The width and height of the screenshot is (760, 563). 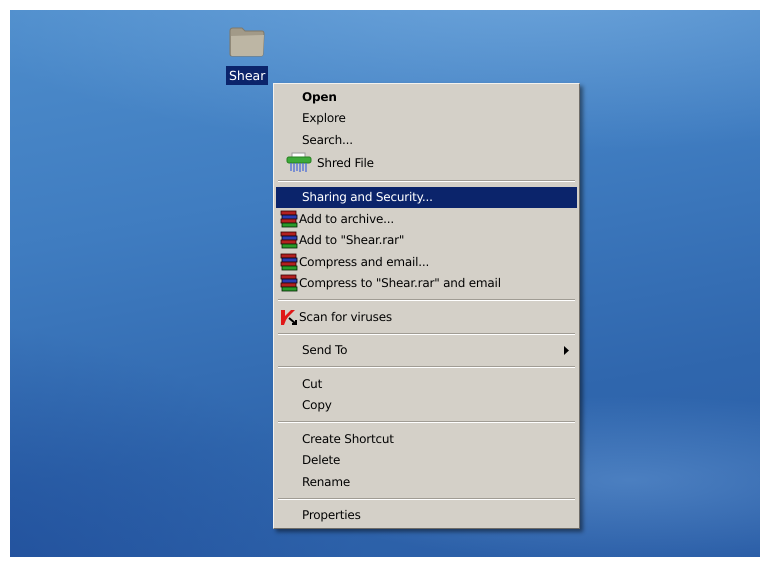 I want to click on shredder-icon, so click(x=299, y=163).